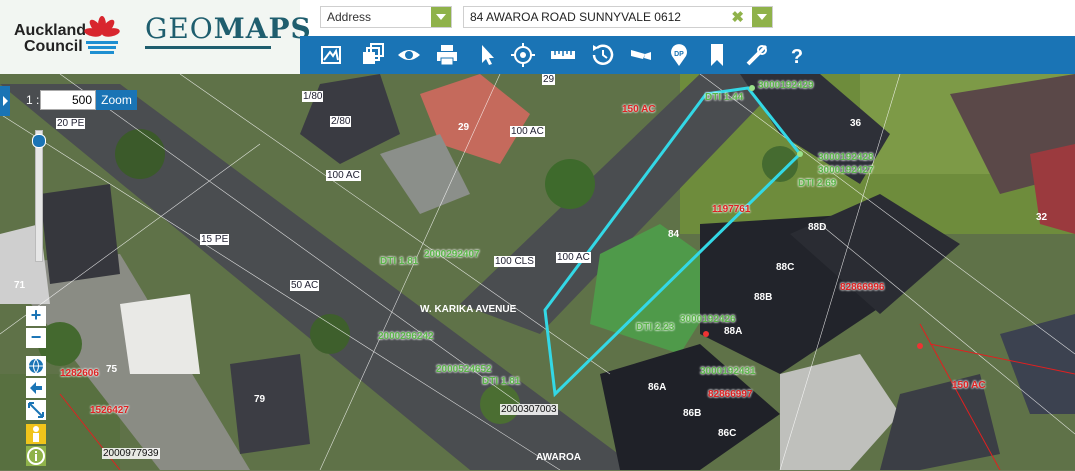  What do you see at coordinates (846, 170) in the screenshot?
I see `parcel-id-label: 3000192427` at bounding box center [846, 170].